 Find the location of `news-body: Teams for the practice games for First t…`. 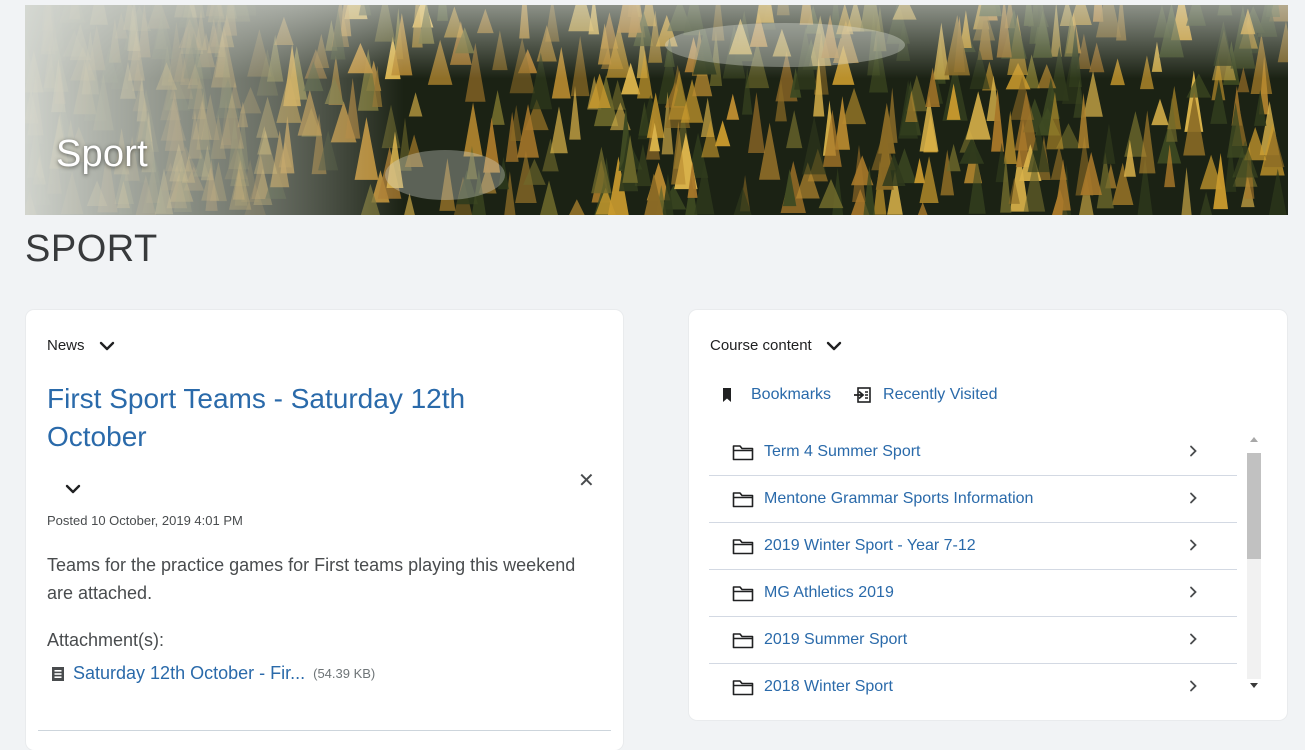

news-body: Teams for the practice games for First t… is located at coordinates (311, 579).